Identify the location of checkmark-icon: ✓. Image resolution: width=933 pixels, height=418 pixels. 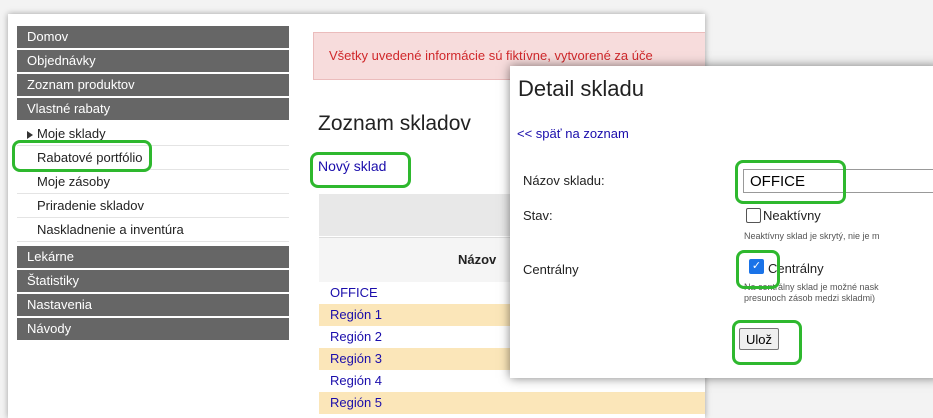
(756, 266).